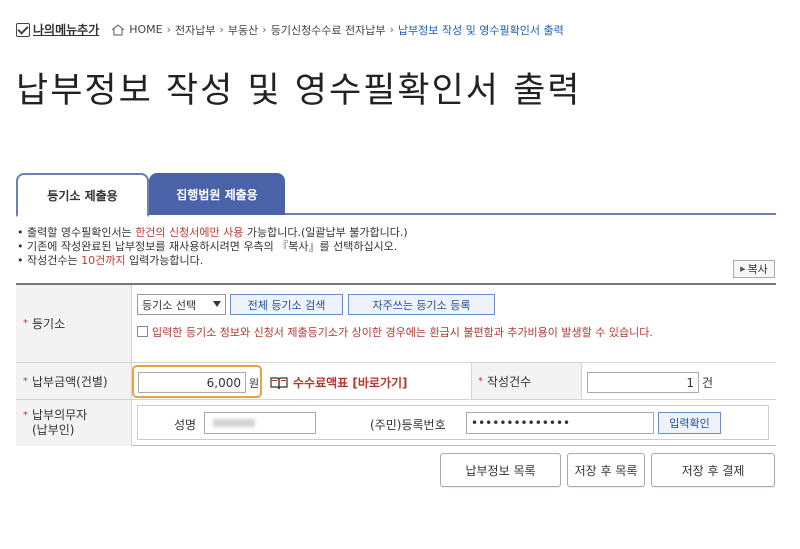 Image resolution: width=800 pixels, height=549 pixels. Describe the element at coordinates (500, 470) in the screenshot. I see `payment-list-button: 납부정보 목록` at that location.